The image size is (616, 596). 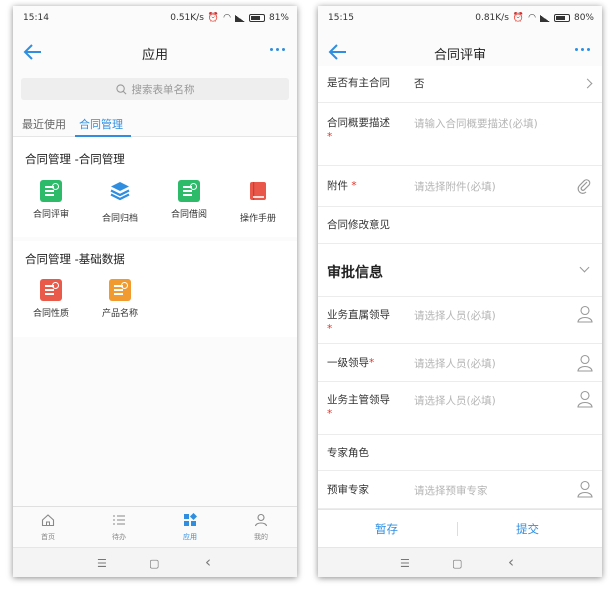 What do you see at coordinates (455, 315) in the screenshot?
I see `direct-leader-input: 请选择人员(必填)` at bounding box center [455, 315].